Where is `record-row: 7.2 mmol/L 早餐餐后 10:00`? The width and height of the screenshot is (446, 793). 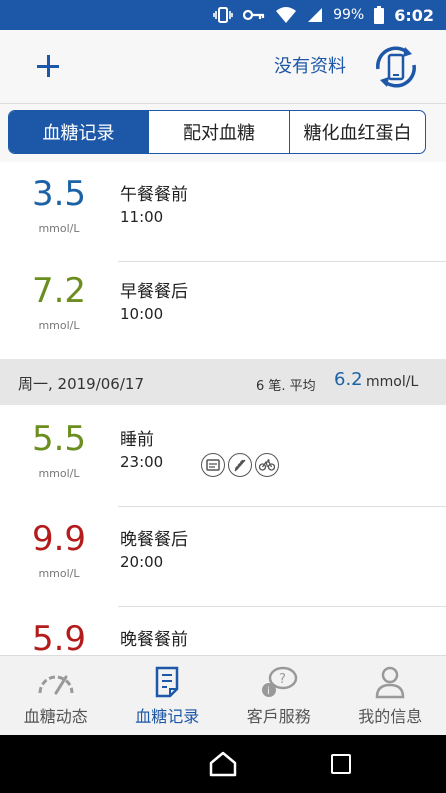 record-row: 7.2 mmol/L 早餐餐后 10:00 is located at coordinates (223, 309).